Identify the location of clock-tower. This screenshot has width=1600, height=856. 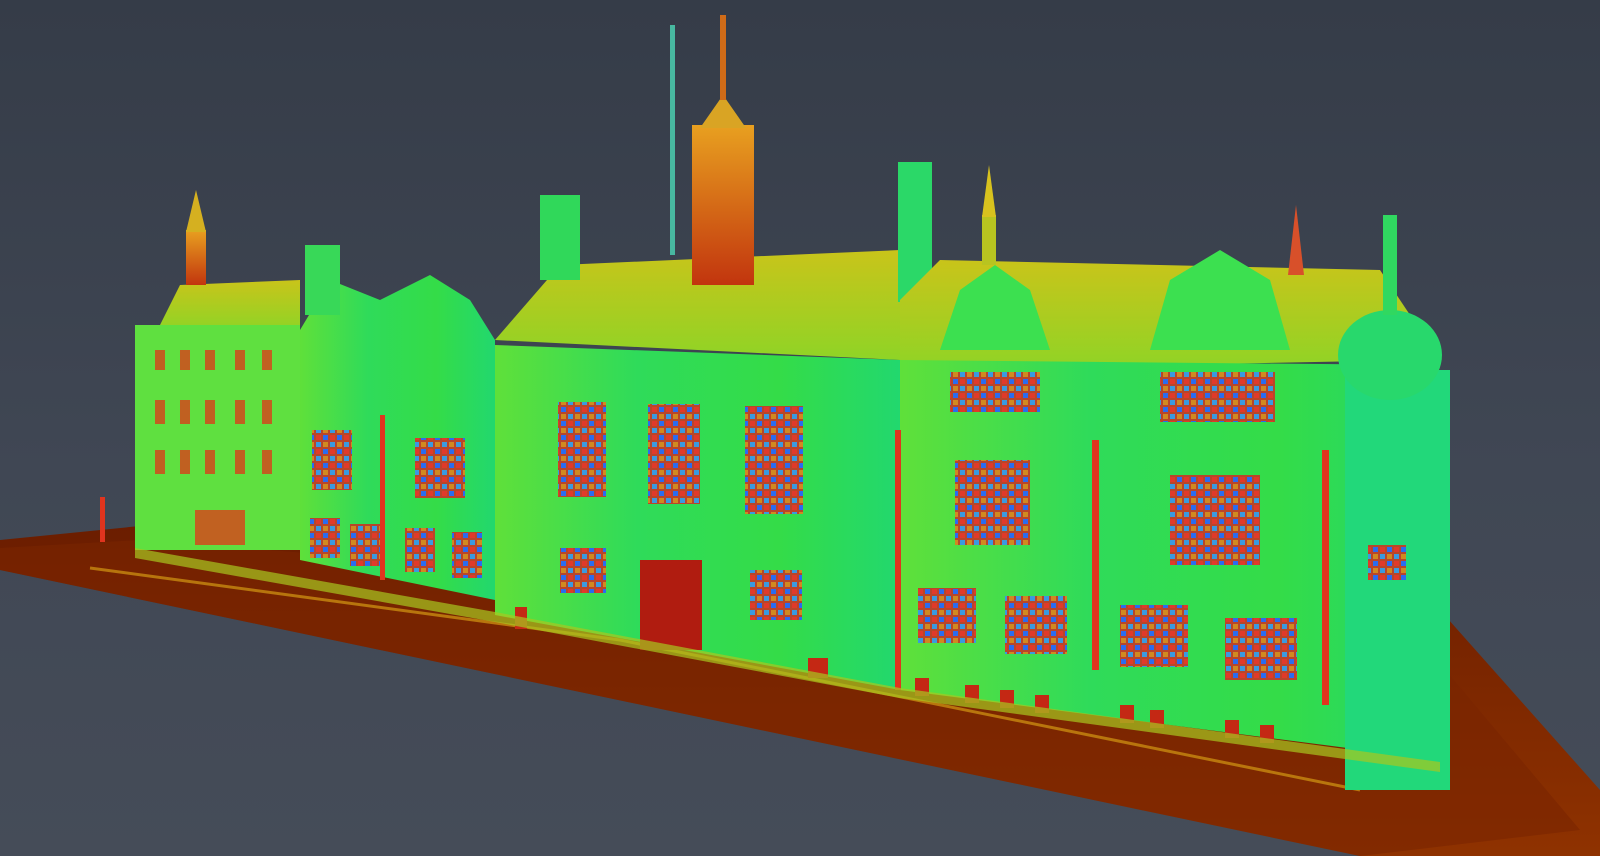
(723, 205).